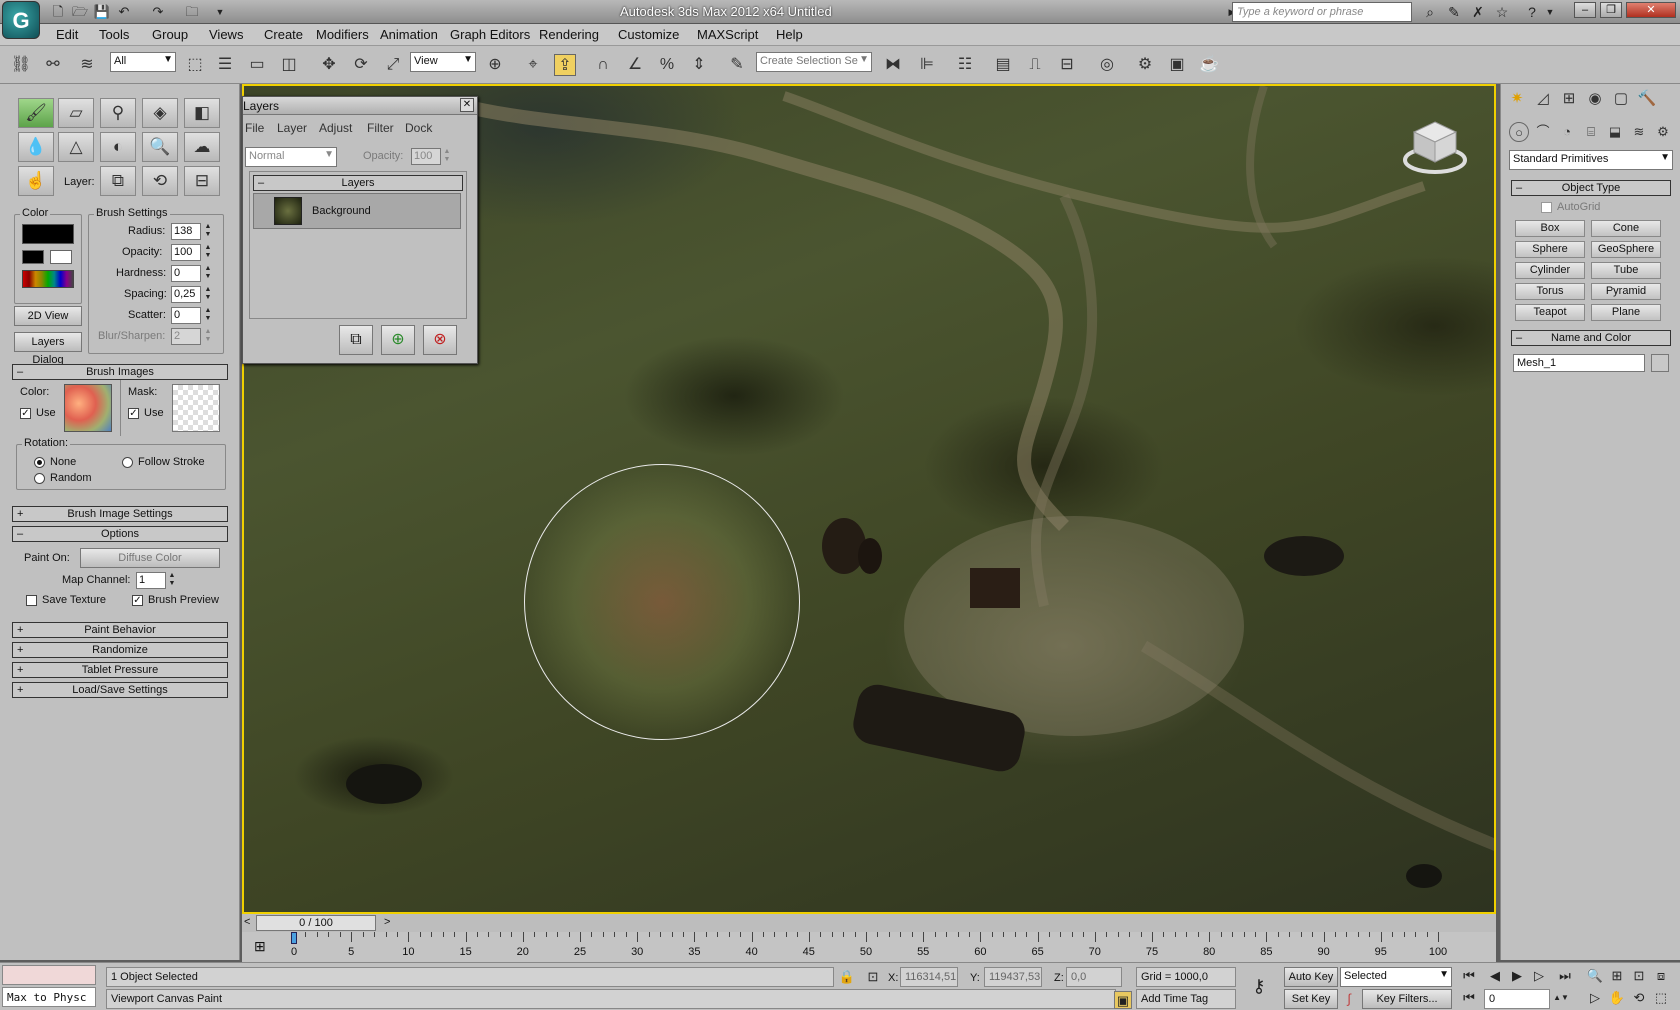 The image size is (1680, 1010). What do you see at coordinates (283, 34) in the screenshot?
I see `menu-create: Create` at bounding box center [283, 34].